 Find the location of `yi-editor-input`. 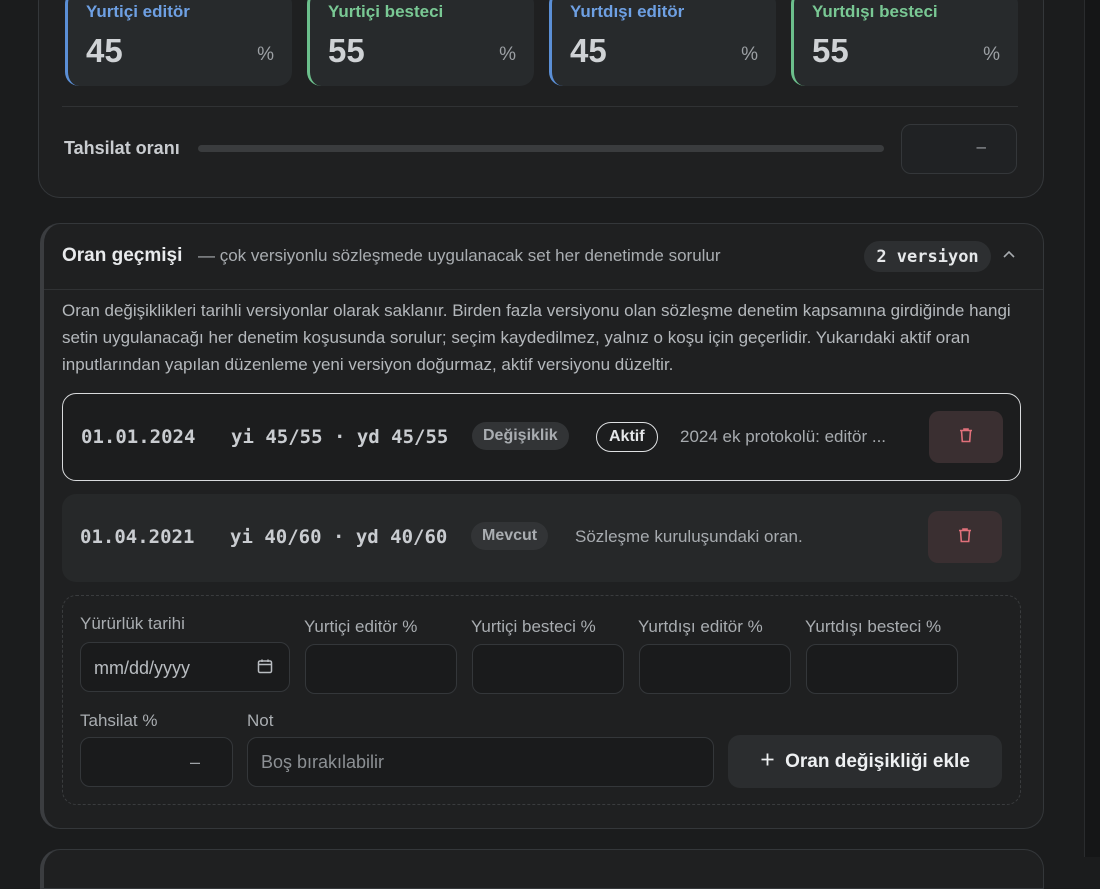

yi-editor-input is located at coordinates (381, 669).